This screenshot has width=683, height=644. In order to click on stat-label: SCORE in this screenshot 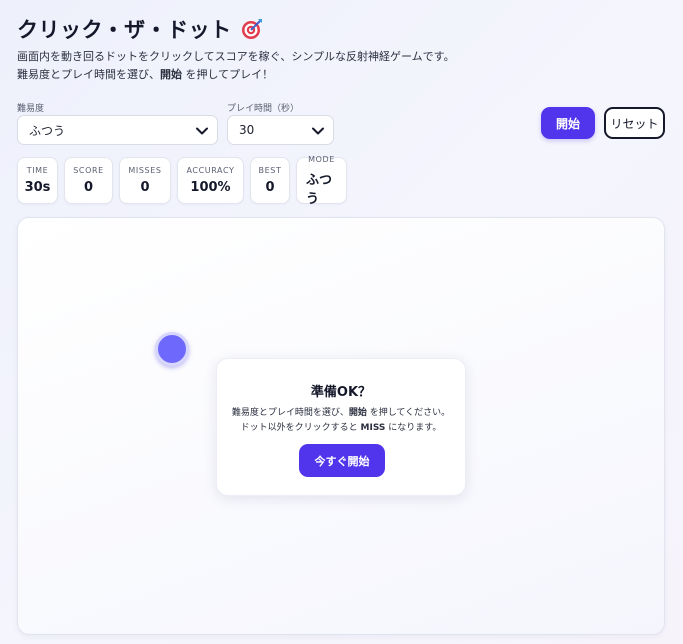, I will do `click(88, 170)`.